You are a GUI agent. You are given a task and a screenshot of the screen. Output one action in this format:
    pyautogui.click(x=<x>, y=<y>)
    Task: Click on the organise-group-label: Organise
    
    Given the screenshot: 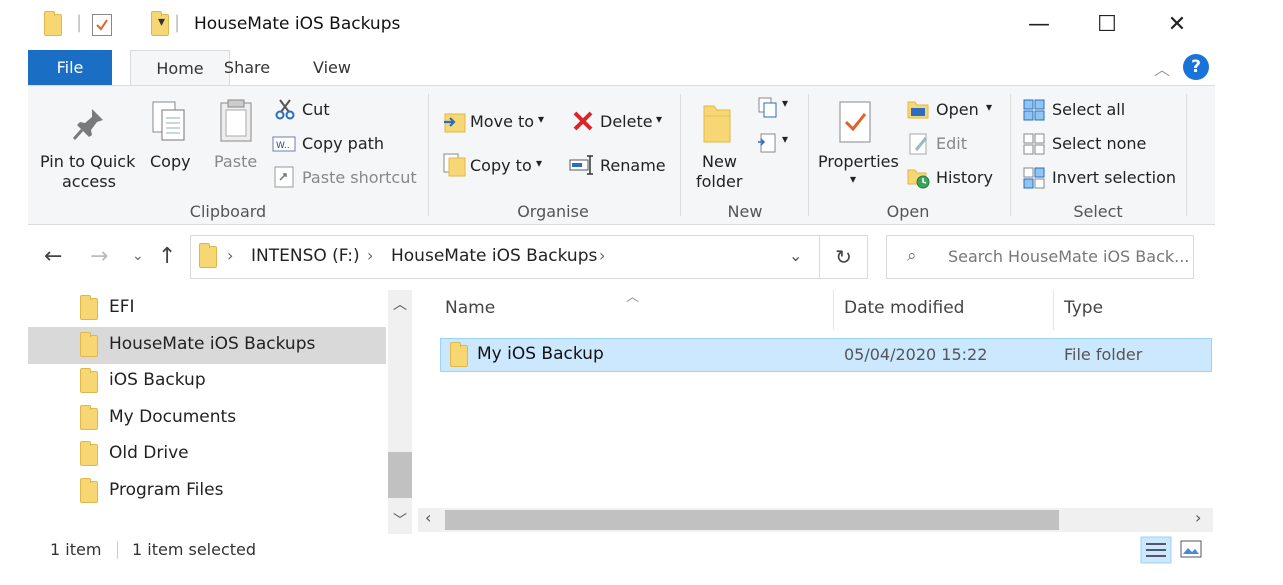 What is the action you would take?
    pyautogui.click(x=553, y=211)
    